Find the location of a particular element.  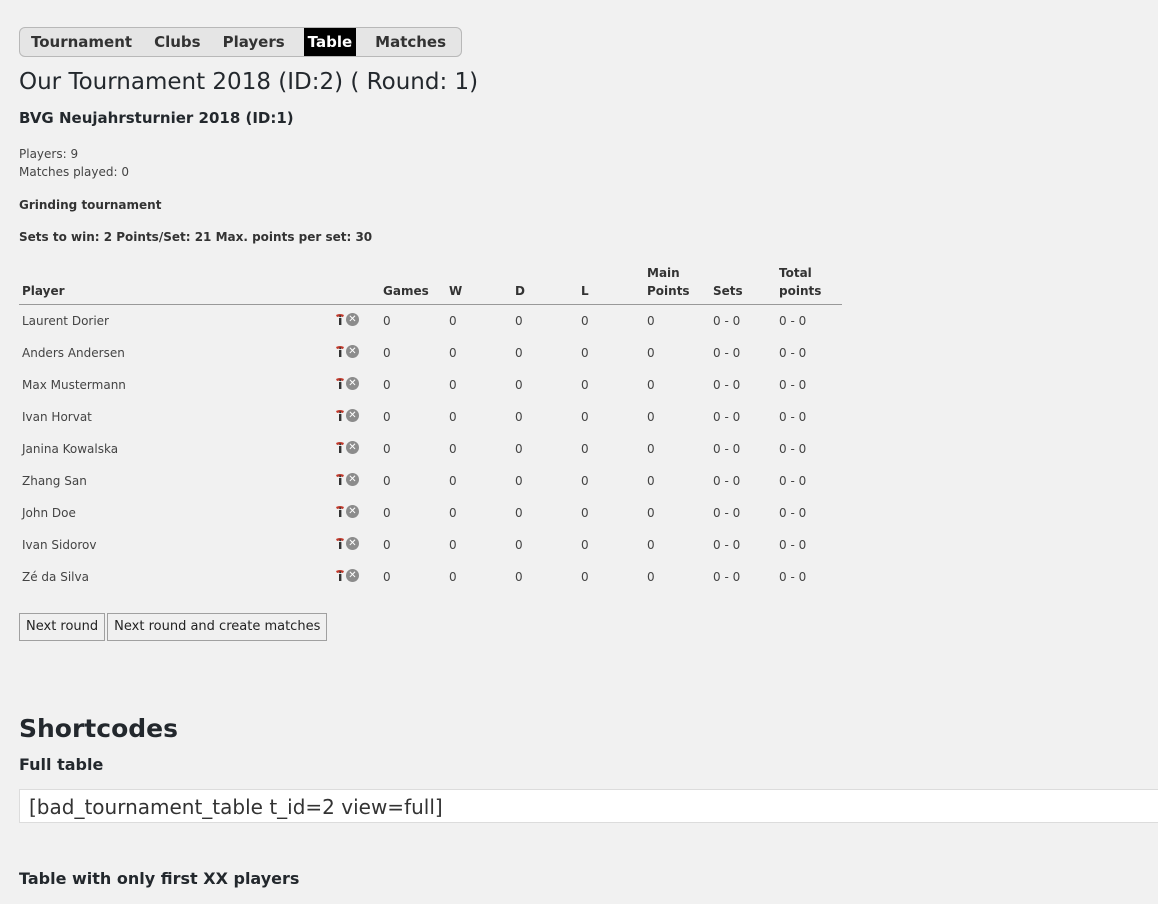

table-row: Zhang San ✕ 0 0 0 0 0 0 - 0 0 - 0 is located at coordinates (430, 481).